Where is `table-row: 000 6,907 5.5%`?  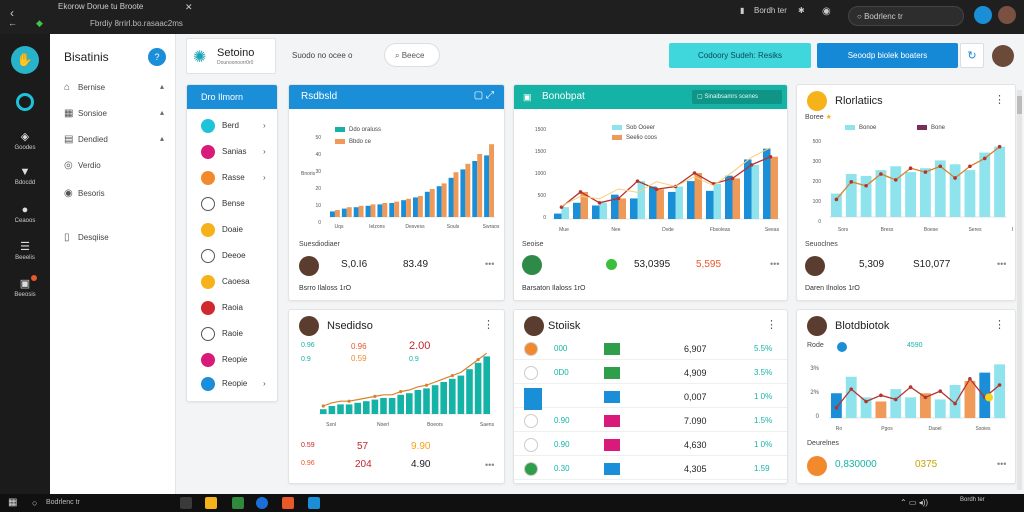
table-row: 000 6,907 5.5% is located at coordinates (650, 350).